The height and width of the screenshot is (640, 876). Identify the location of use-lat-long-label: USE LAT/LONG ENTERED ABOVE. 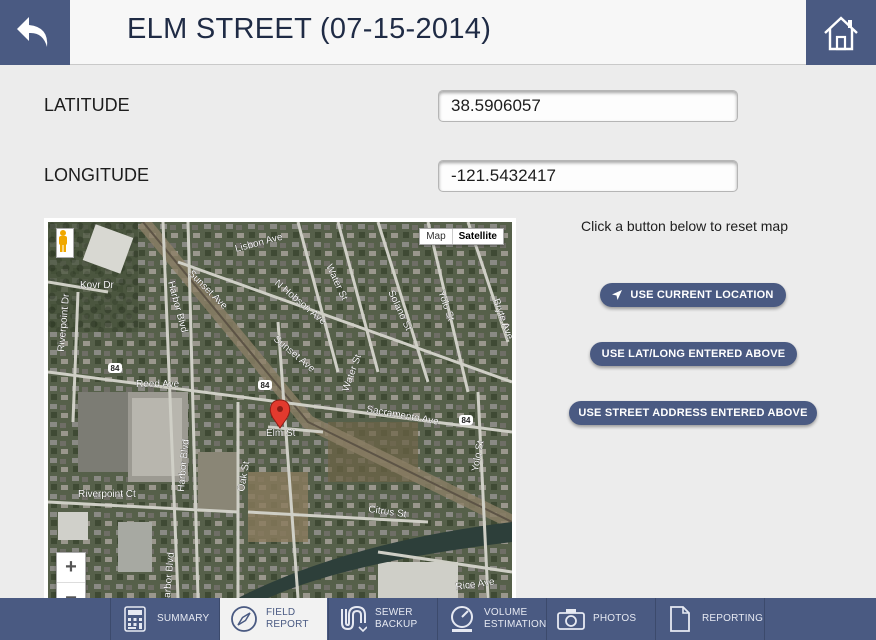
(693, 354).